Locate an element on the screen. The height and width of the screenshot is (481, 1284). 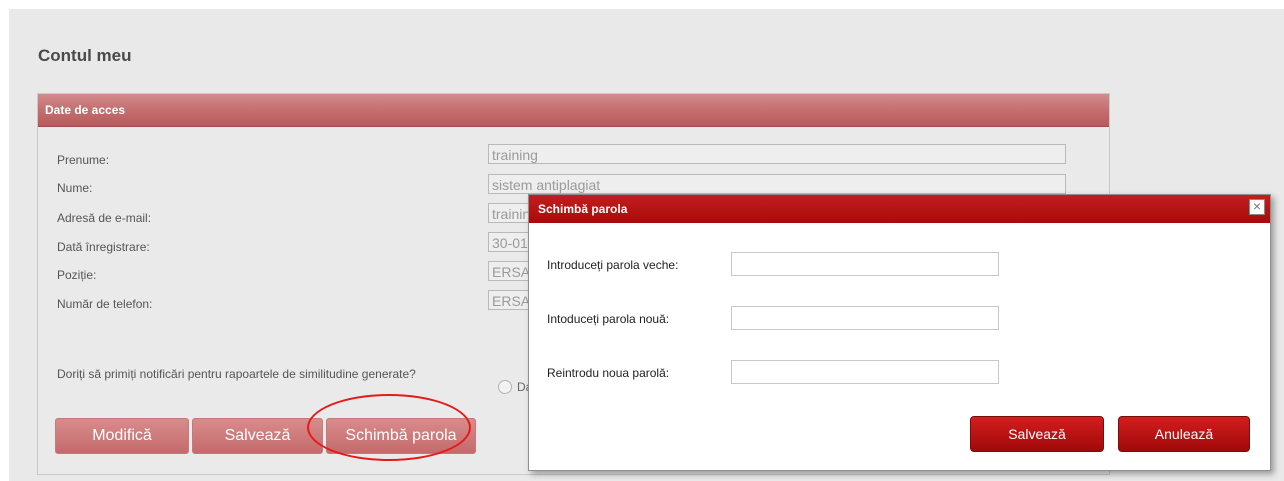
new-password-input is located at coordinates (865, 318).